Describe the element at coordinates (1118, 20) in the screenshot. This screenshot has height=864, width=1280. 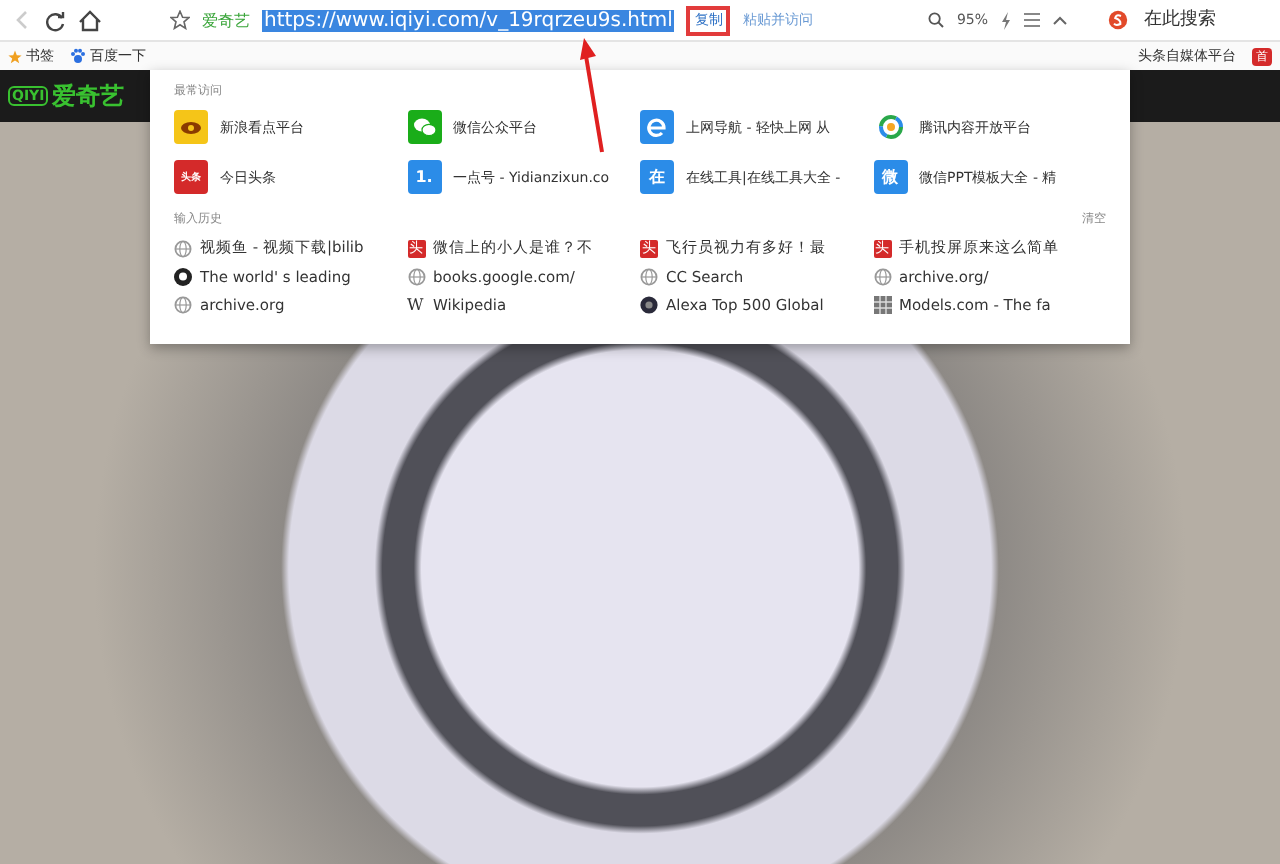
I see `search-engine-icon` at that location.